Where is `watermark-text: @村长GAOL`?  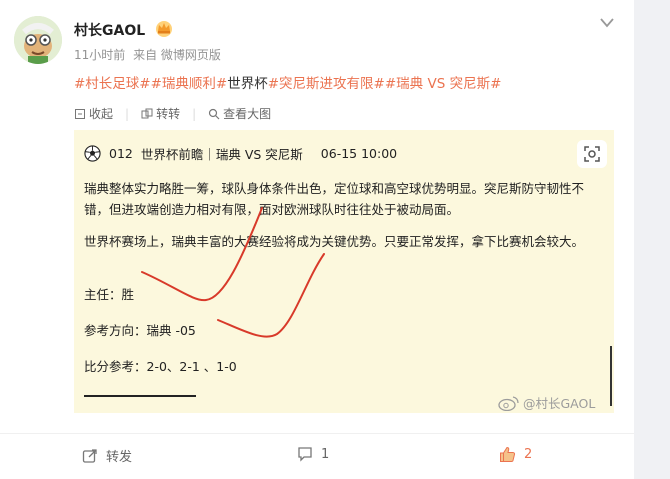 watermark-text: @村长GAOL is located at coordinates (559, 403).